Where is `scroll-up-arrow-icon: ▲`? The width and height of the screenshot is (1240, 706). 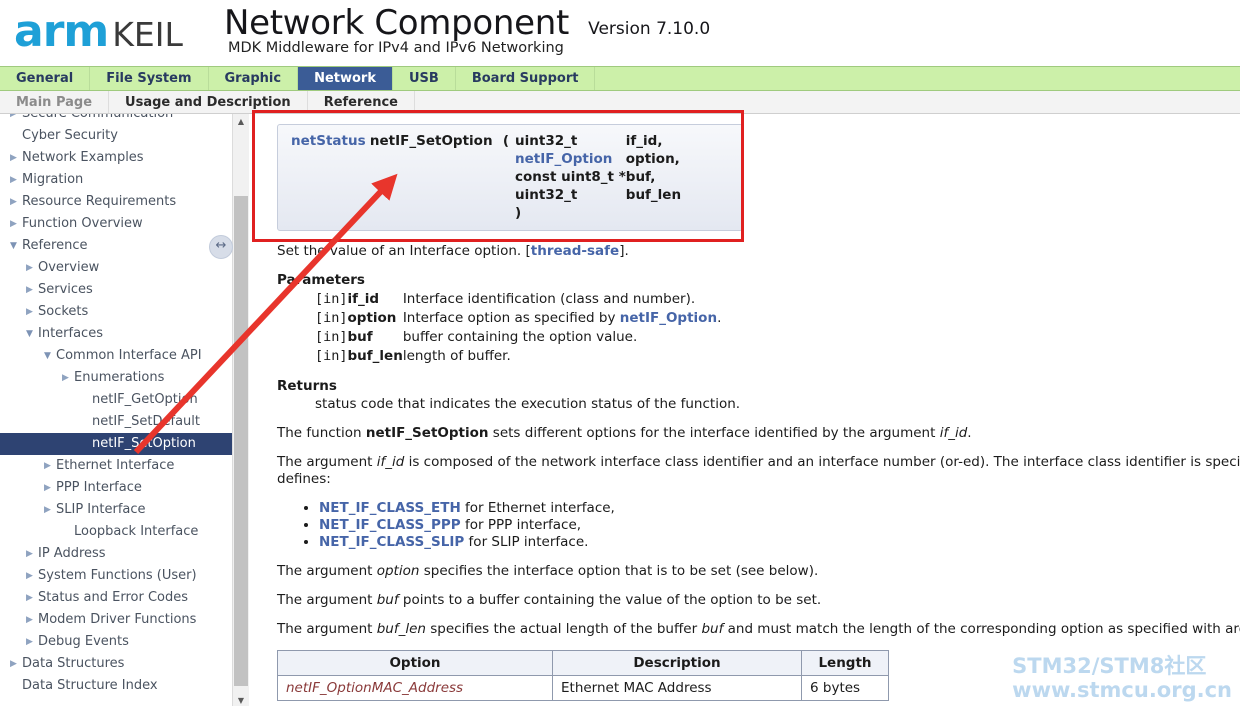
scroll-up-arrow-icon: ▲ is located at coordinates (241, 122).